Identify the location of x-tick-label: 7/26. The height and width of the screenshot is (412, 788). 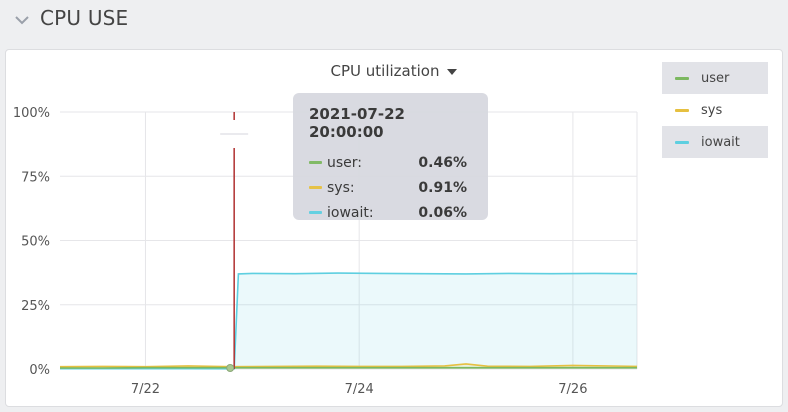
(572, 389).